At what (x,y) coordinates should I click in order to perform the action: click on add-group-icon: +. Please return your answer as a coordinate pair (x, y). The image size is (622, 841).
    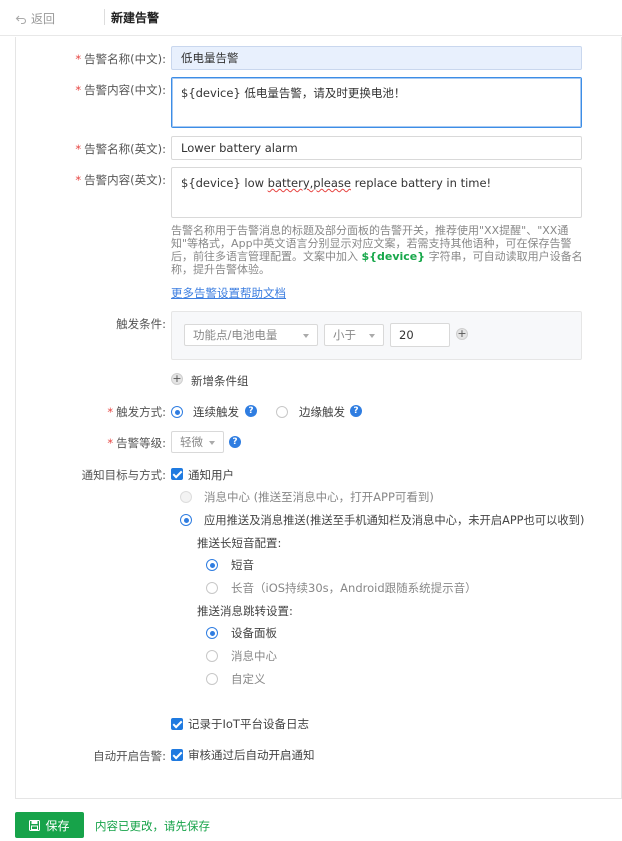
    Looking at the image, I should click on (177, 379).